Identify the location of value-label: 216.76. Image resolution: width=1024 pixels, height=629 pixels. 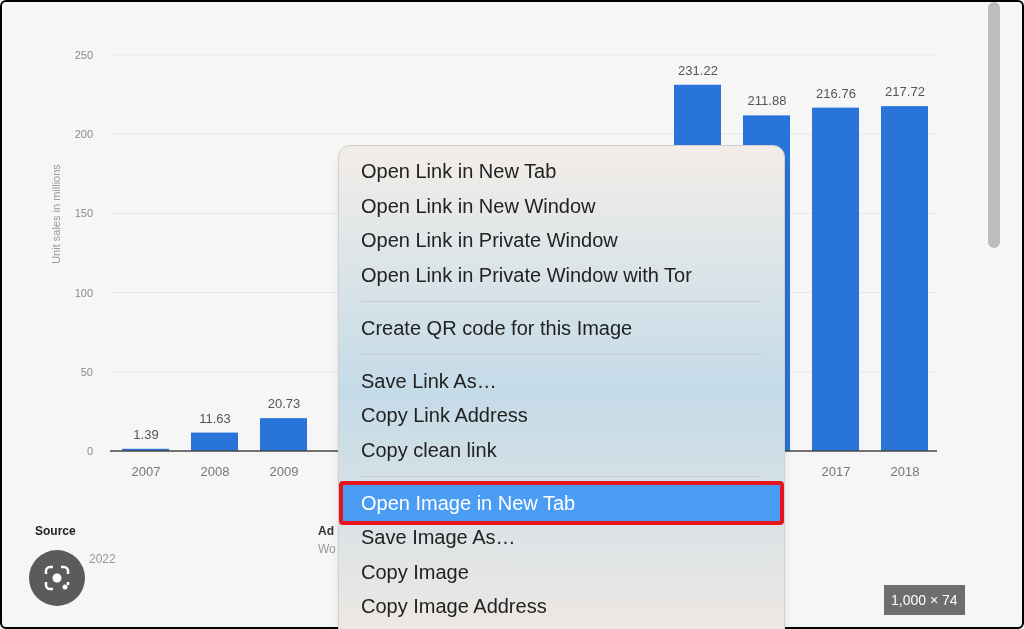
(836, 93).